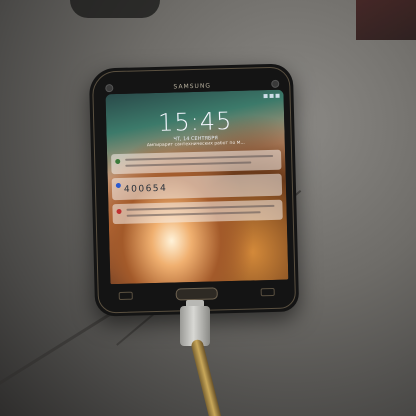 The image size is (416, 416). What do you see at coordinates (125, 296) in the screenshot?
I see `recent-apps-button` at bounding box center [125, 296].